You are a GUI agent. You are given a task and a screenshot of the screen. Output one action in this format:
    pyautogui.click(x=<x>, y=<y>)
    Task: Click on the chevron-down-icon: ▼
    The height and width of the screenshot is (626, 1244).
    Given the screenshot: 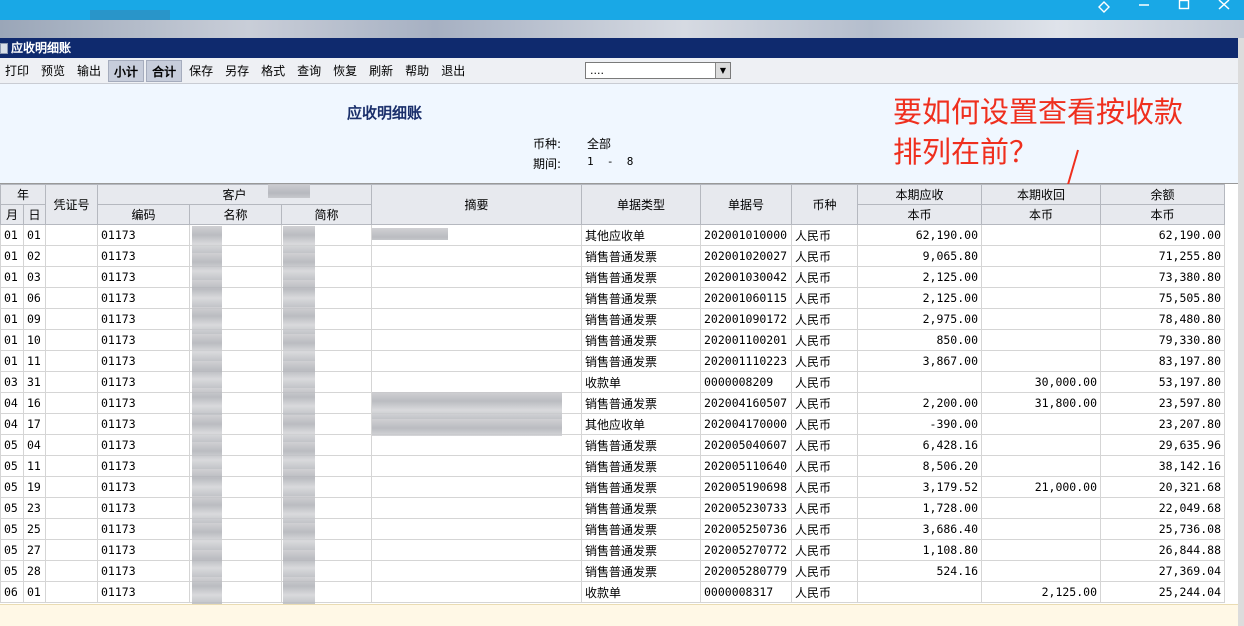 What is the action you would take?
    pyautogui.click(x=722, y=70)
    